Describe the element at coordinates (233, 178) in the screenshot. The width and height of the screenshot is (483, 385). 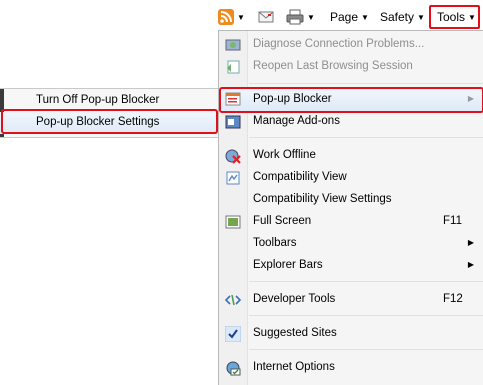
I see `compatibility-view-icon` at that location.